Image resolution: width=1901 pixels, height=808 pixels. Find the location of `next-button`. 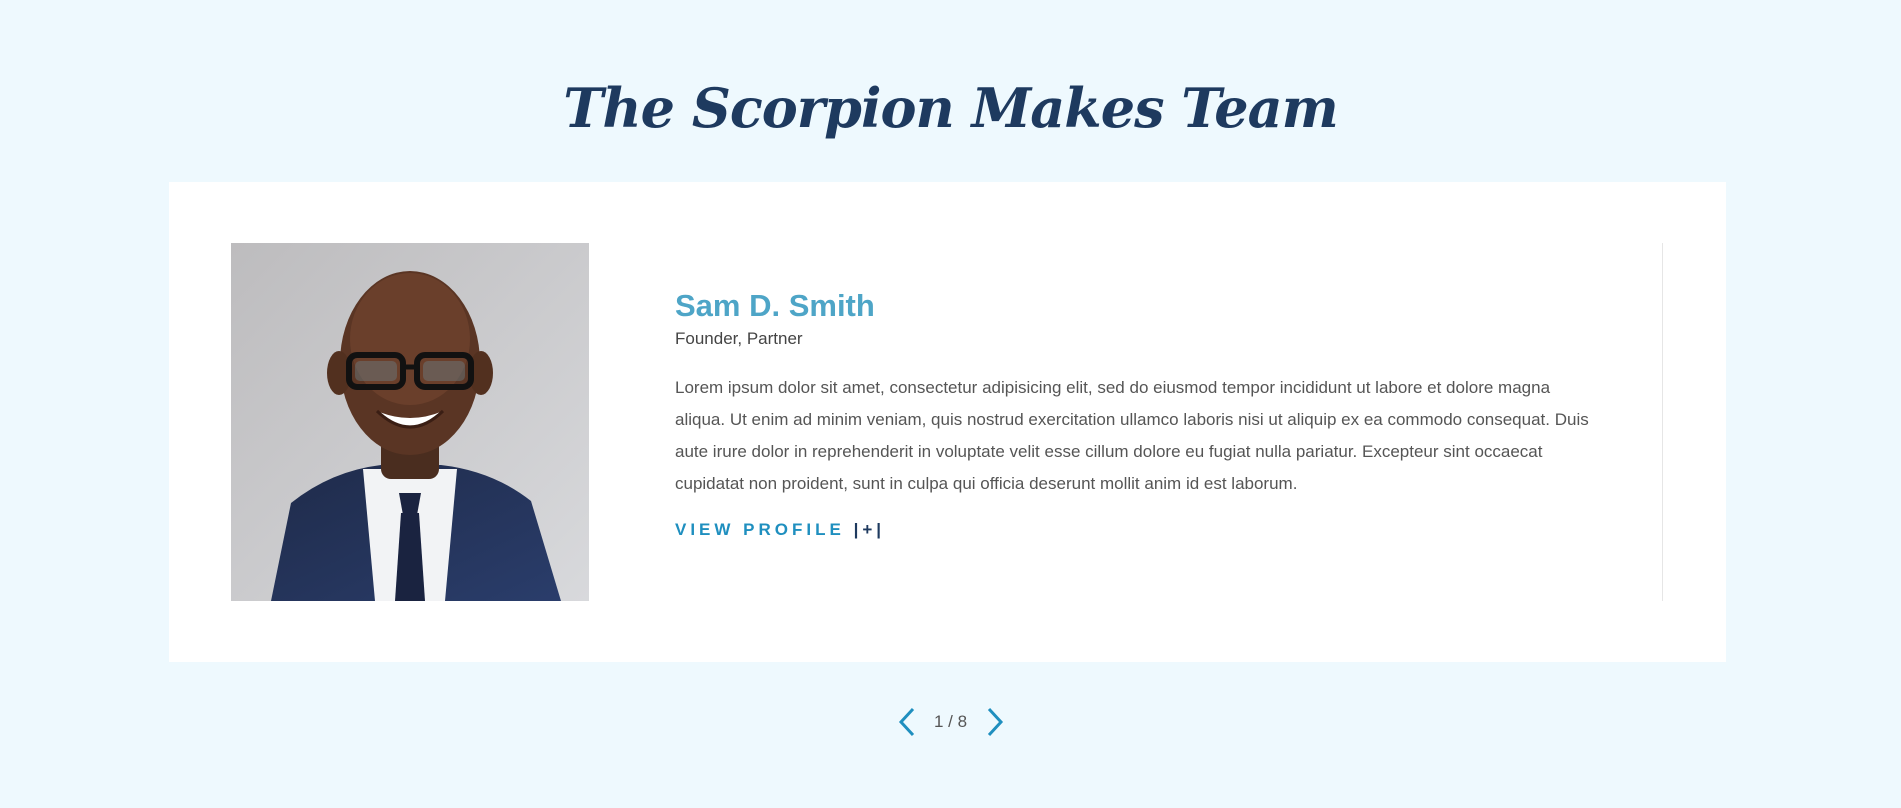

next-button is located at coordinates (995, 722).